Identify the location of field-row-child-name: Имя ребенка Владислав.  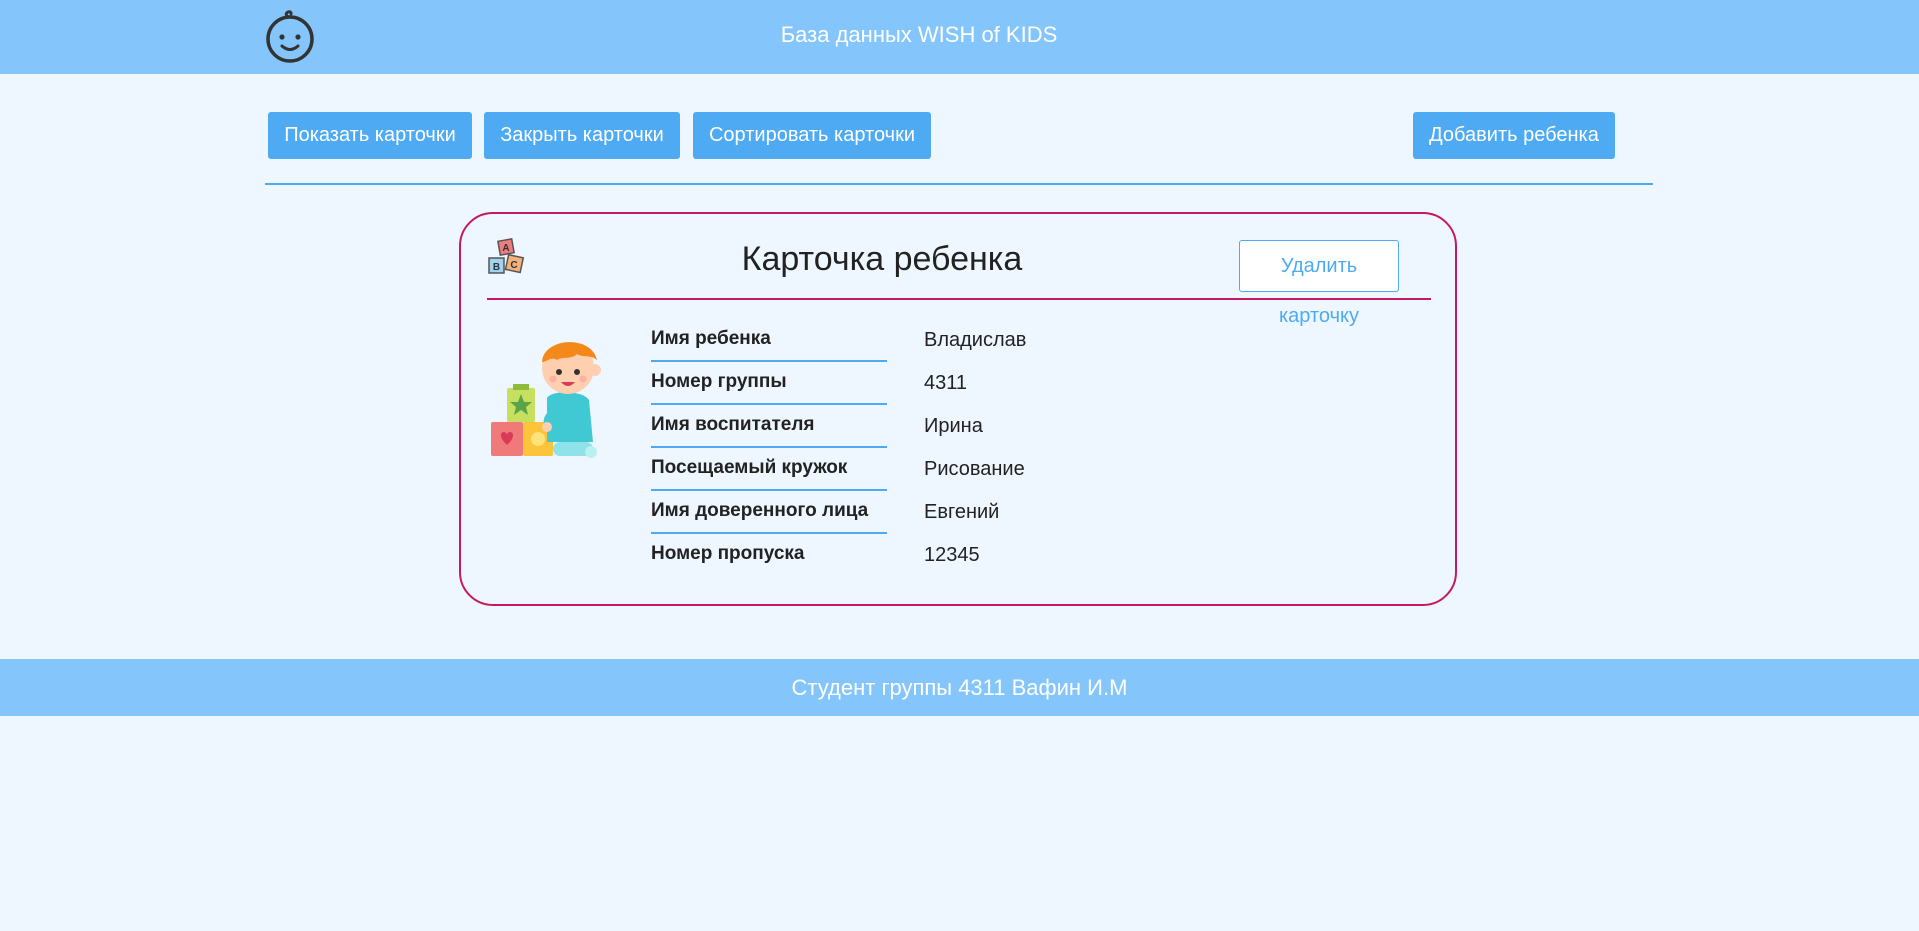
(901, 342).